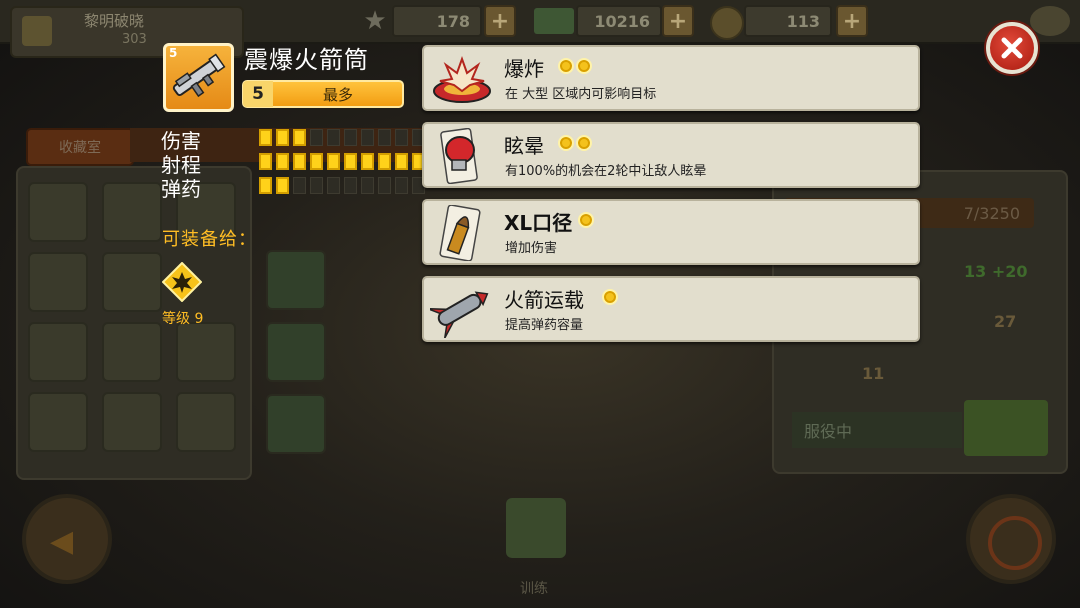 This screenshot has width=1080, height=608. What do you see at coordinates (342, 161) in the screenshot?
I see `stat-bar-range` at bounding box center [342, 161].